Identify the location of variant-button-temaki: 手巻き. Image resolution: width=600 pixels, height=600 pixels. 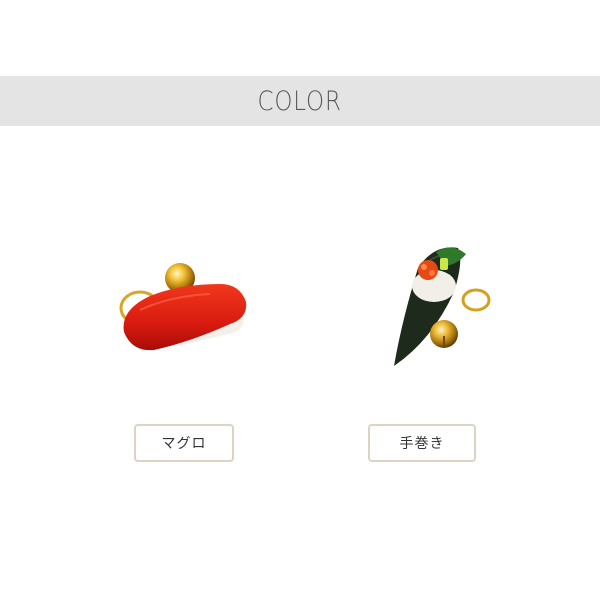
(422, 443).